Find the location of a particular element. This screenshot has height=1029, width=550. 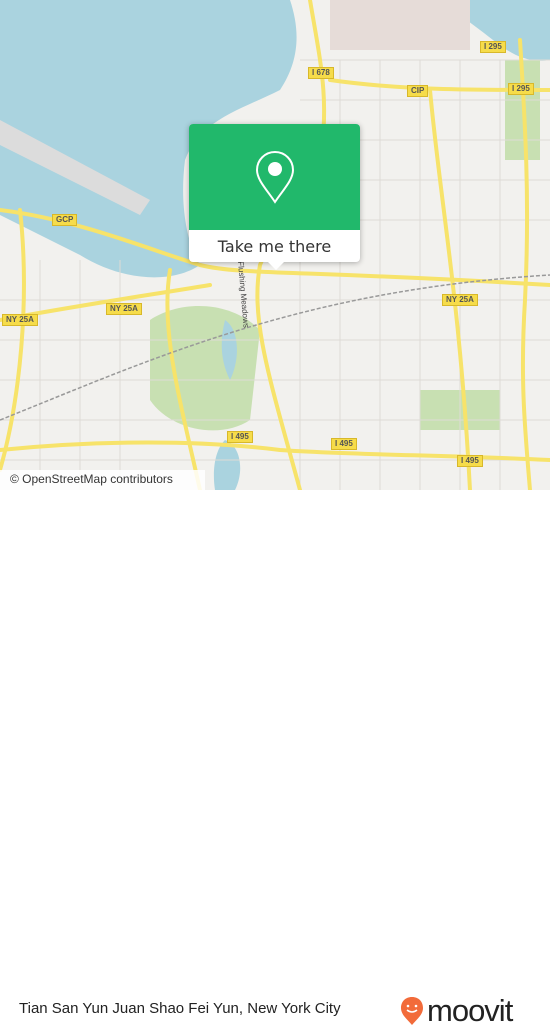

road-shield: I 678 is located at coordinates (321, 73).